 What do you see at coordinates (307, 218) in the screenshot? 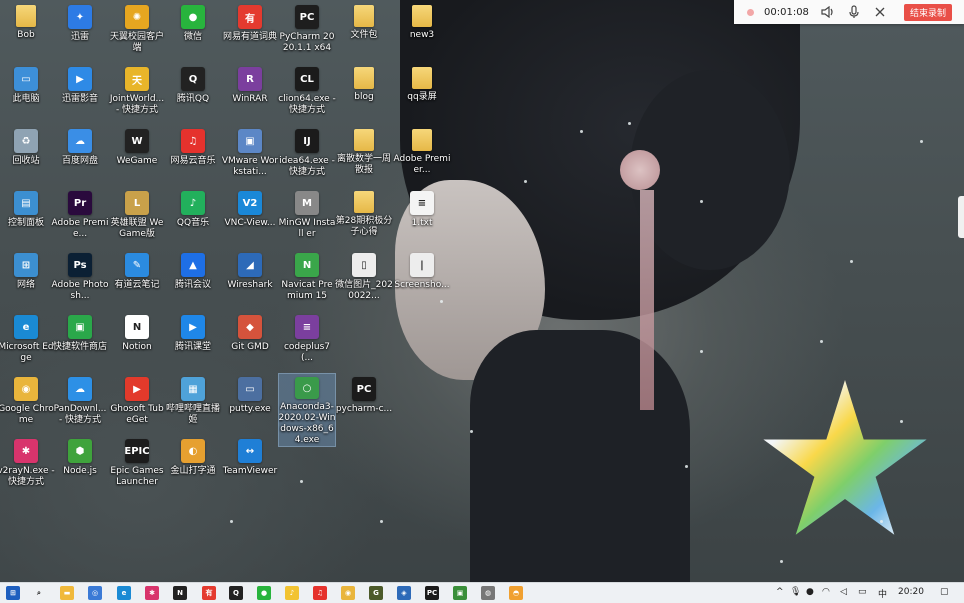
I see `desktop-icon: M MinGW Install er` at bounding box center [307, 218].